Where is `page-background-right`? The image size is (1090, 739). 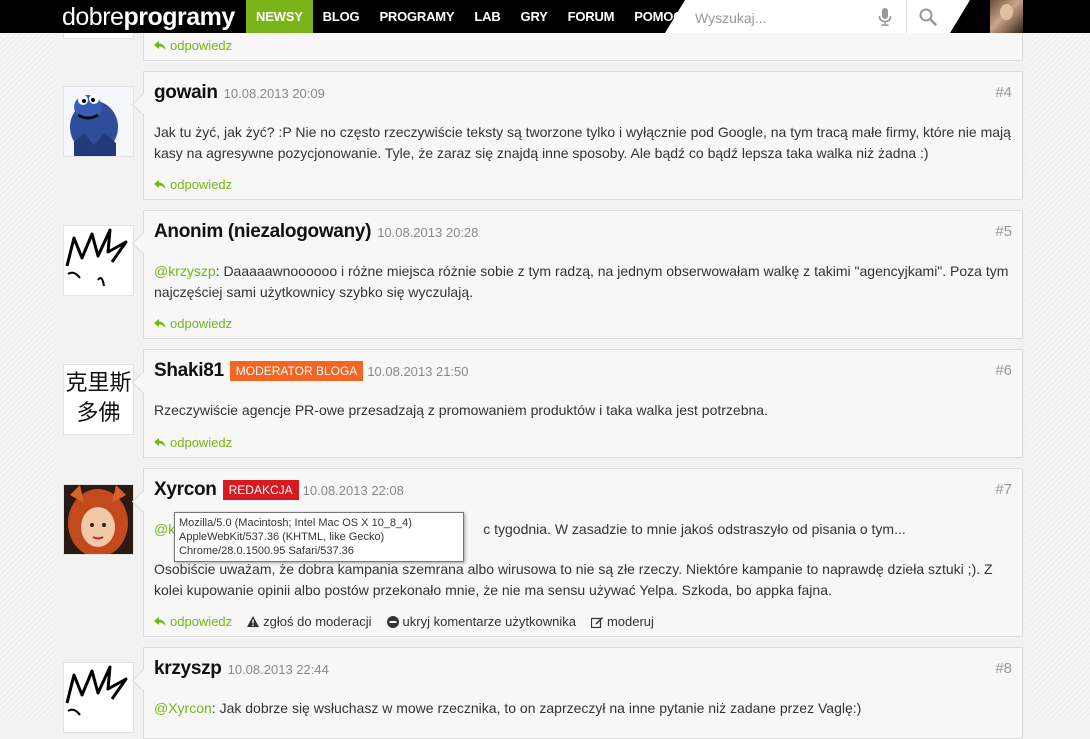
page-background-right is located at coordinates (1060, 376).